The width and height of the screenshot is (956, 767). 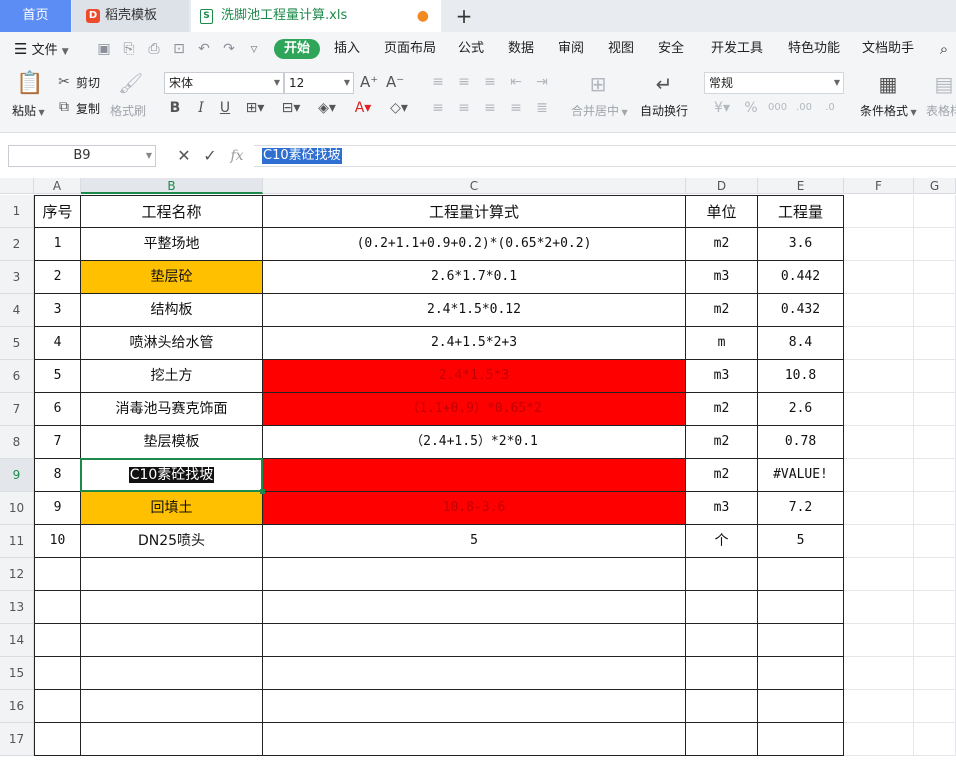 I want to click on cell-b10: 回填土, so click(x=172, y=508).